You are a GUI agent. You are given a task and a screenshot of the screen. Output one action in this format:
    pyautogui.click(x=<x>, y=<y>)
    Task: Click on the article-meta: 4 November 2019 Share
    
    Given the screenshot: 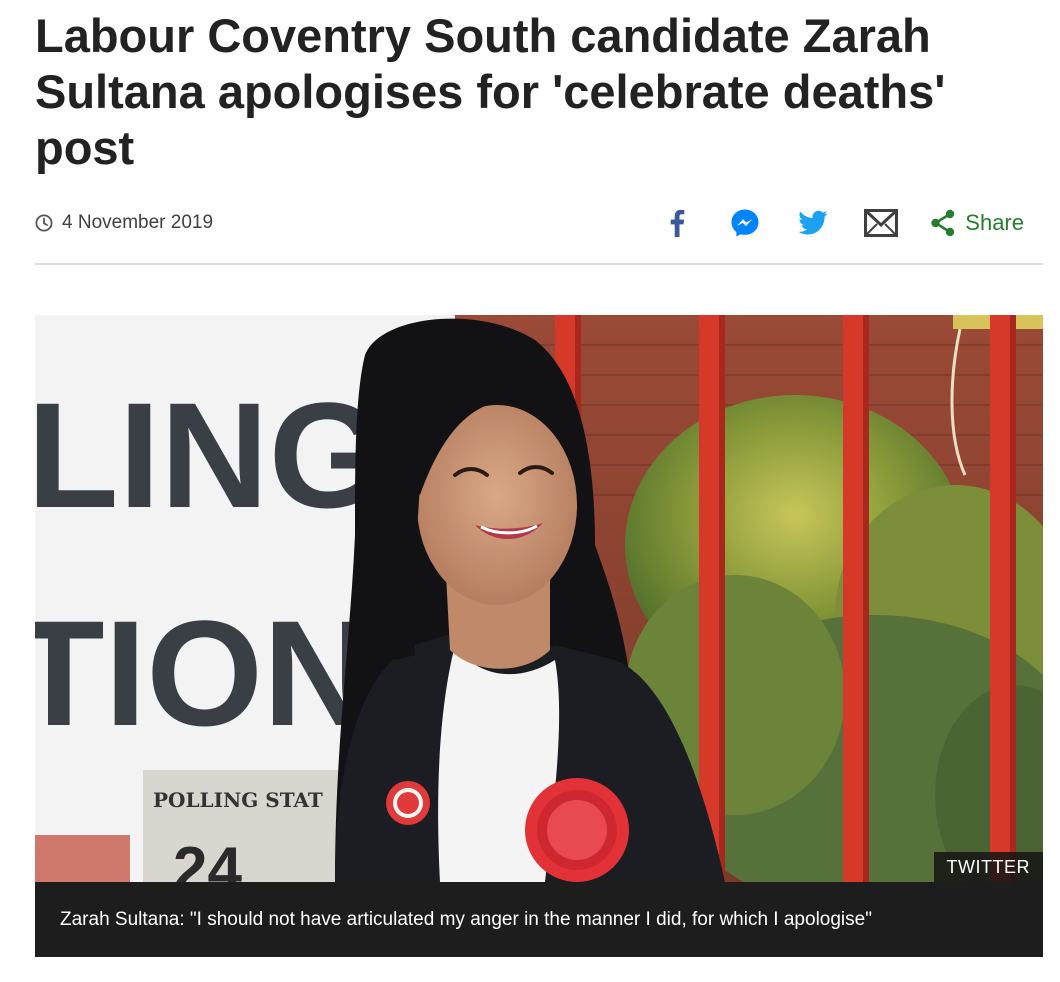 What is the action you would take?
    pyautogui.click(x=529, y=223)
    